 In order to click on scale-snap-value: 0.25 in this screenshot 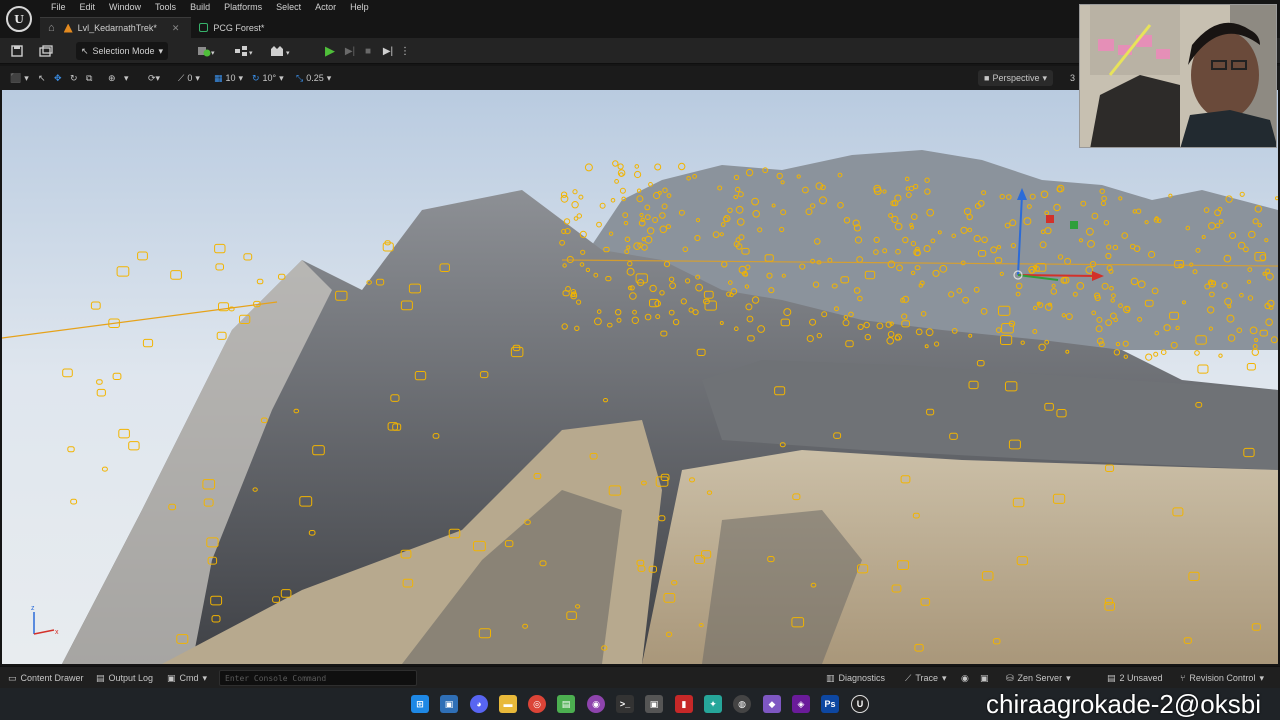, I will do `click(315, 78)`.